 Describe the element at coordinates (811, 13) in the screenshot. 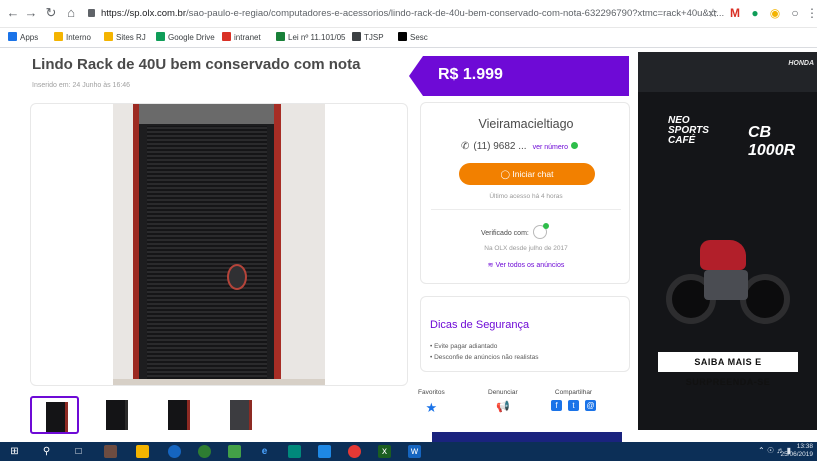

I see `menu-icon: ⋮` at that location.